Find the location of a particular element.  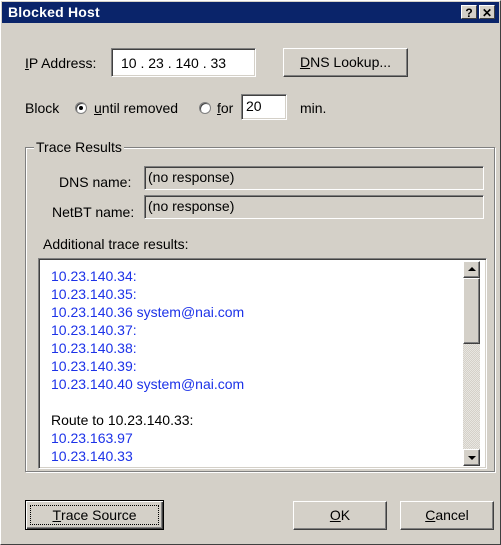

for-radio is located at coordinates (205, 108).